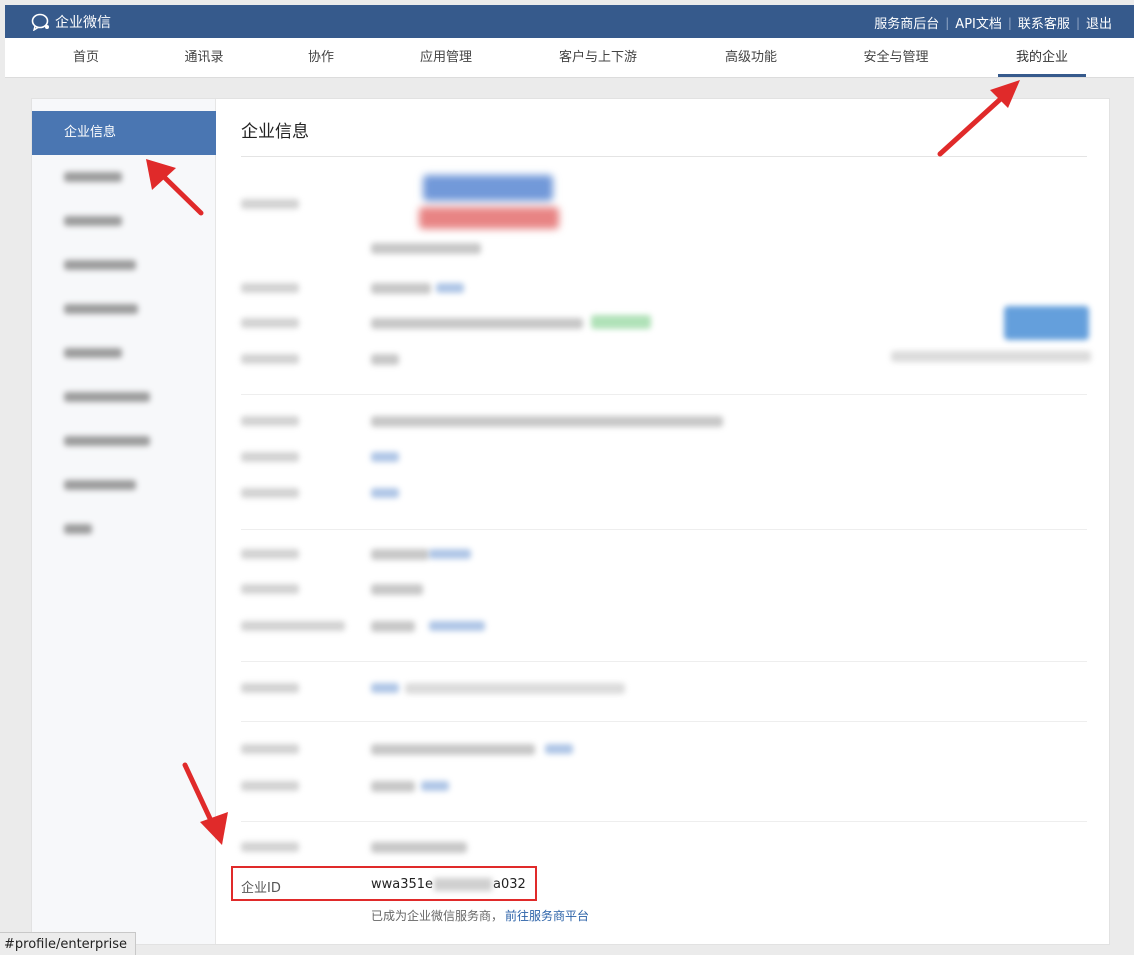  Describe the element at coordinates (83, 23) in the screenshot. I see `app-name: 企业微信` at that location.